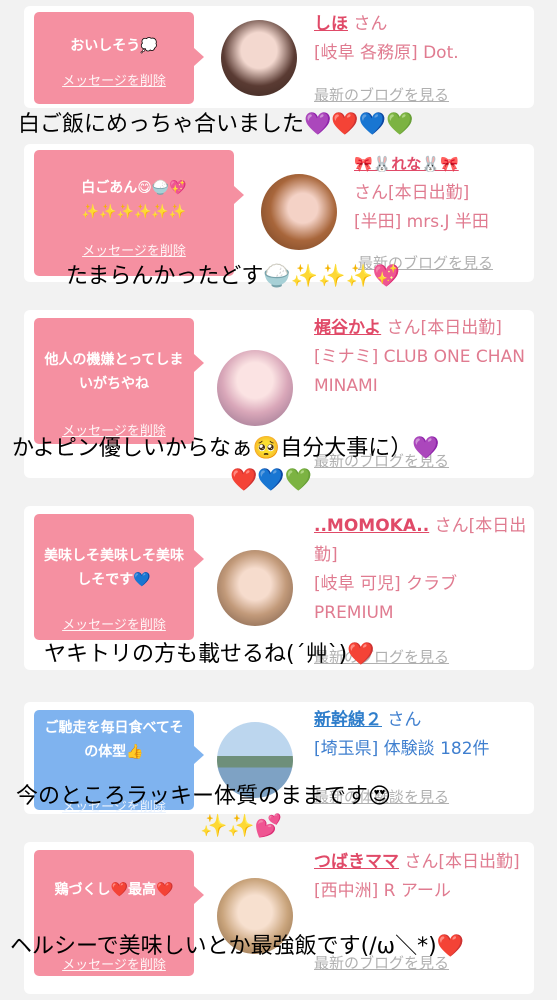 The height and width of the screenshot is (1000, 557). Describe the element at coordinates (226, 448) in the screenshot. I see `caption-text: かよピン優しいからなぁ🥺自分大事に）💜` at that location.